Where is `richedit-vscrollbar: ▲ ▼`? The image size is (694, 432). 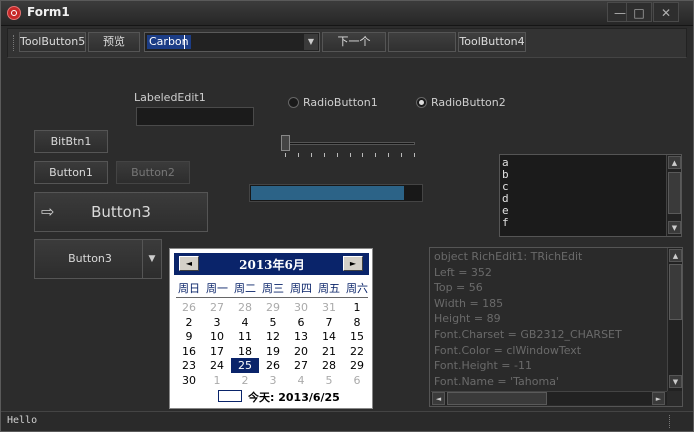 richedit-vscrollbar: ▲ ▼ is located at coordinates (674, 319).